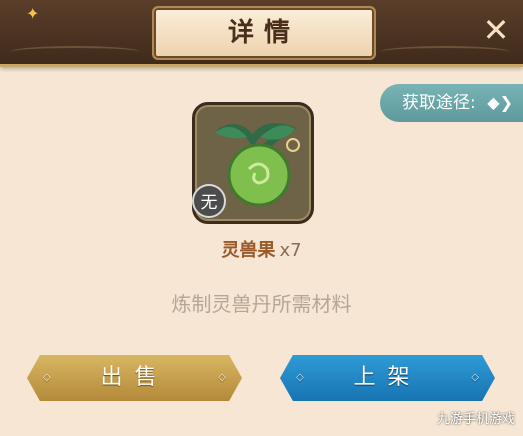  What do you see at coordinates (475, 419) in the screenshot?
I see `watermark: 九游手机游戏` at bounding box center [475, 419].